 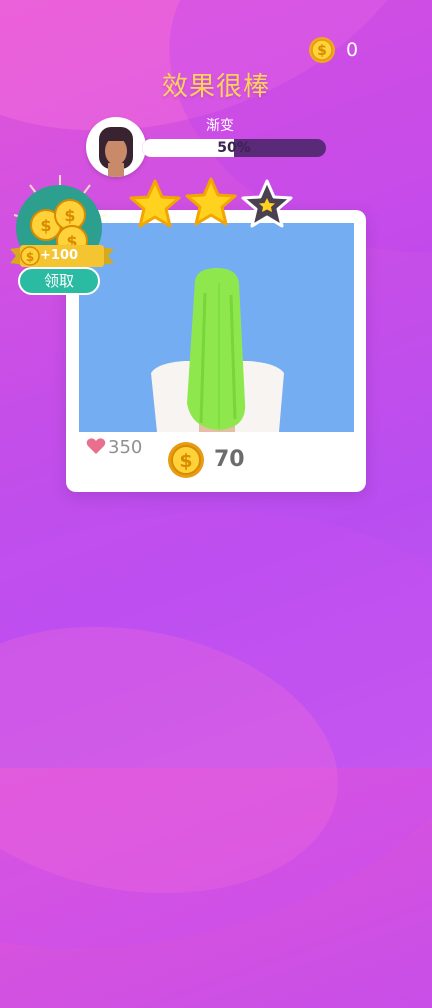 I want to click on claim-button: 领取, so click(x=59, y=281).